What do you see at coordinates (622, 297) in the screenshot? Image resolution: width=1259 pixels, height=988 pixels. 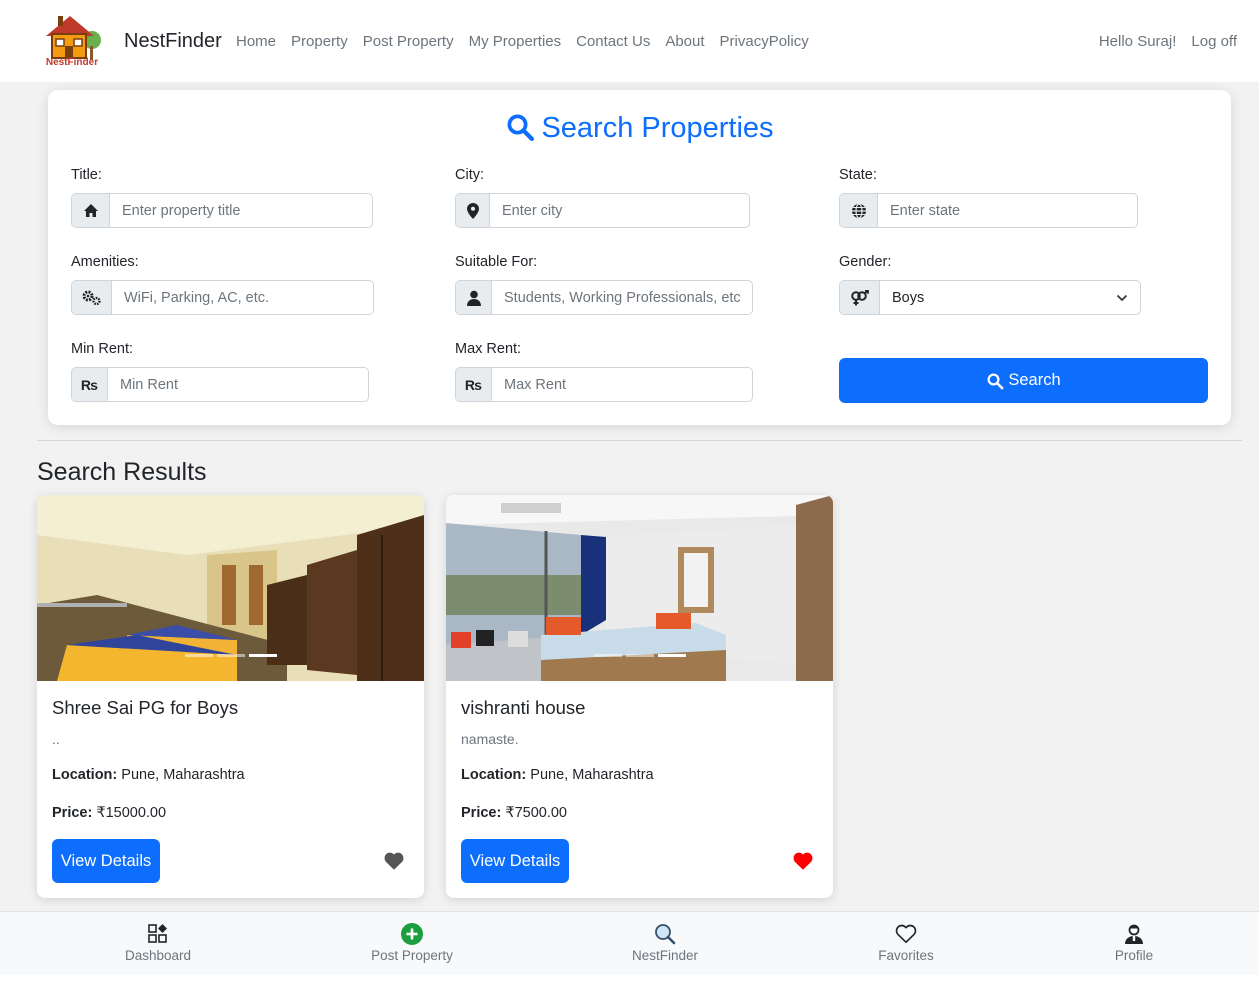 I see `suitable-for-input` at bounding box center [622, 297].